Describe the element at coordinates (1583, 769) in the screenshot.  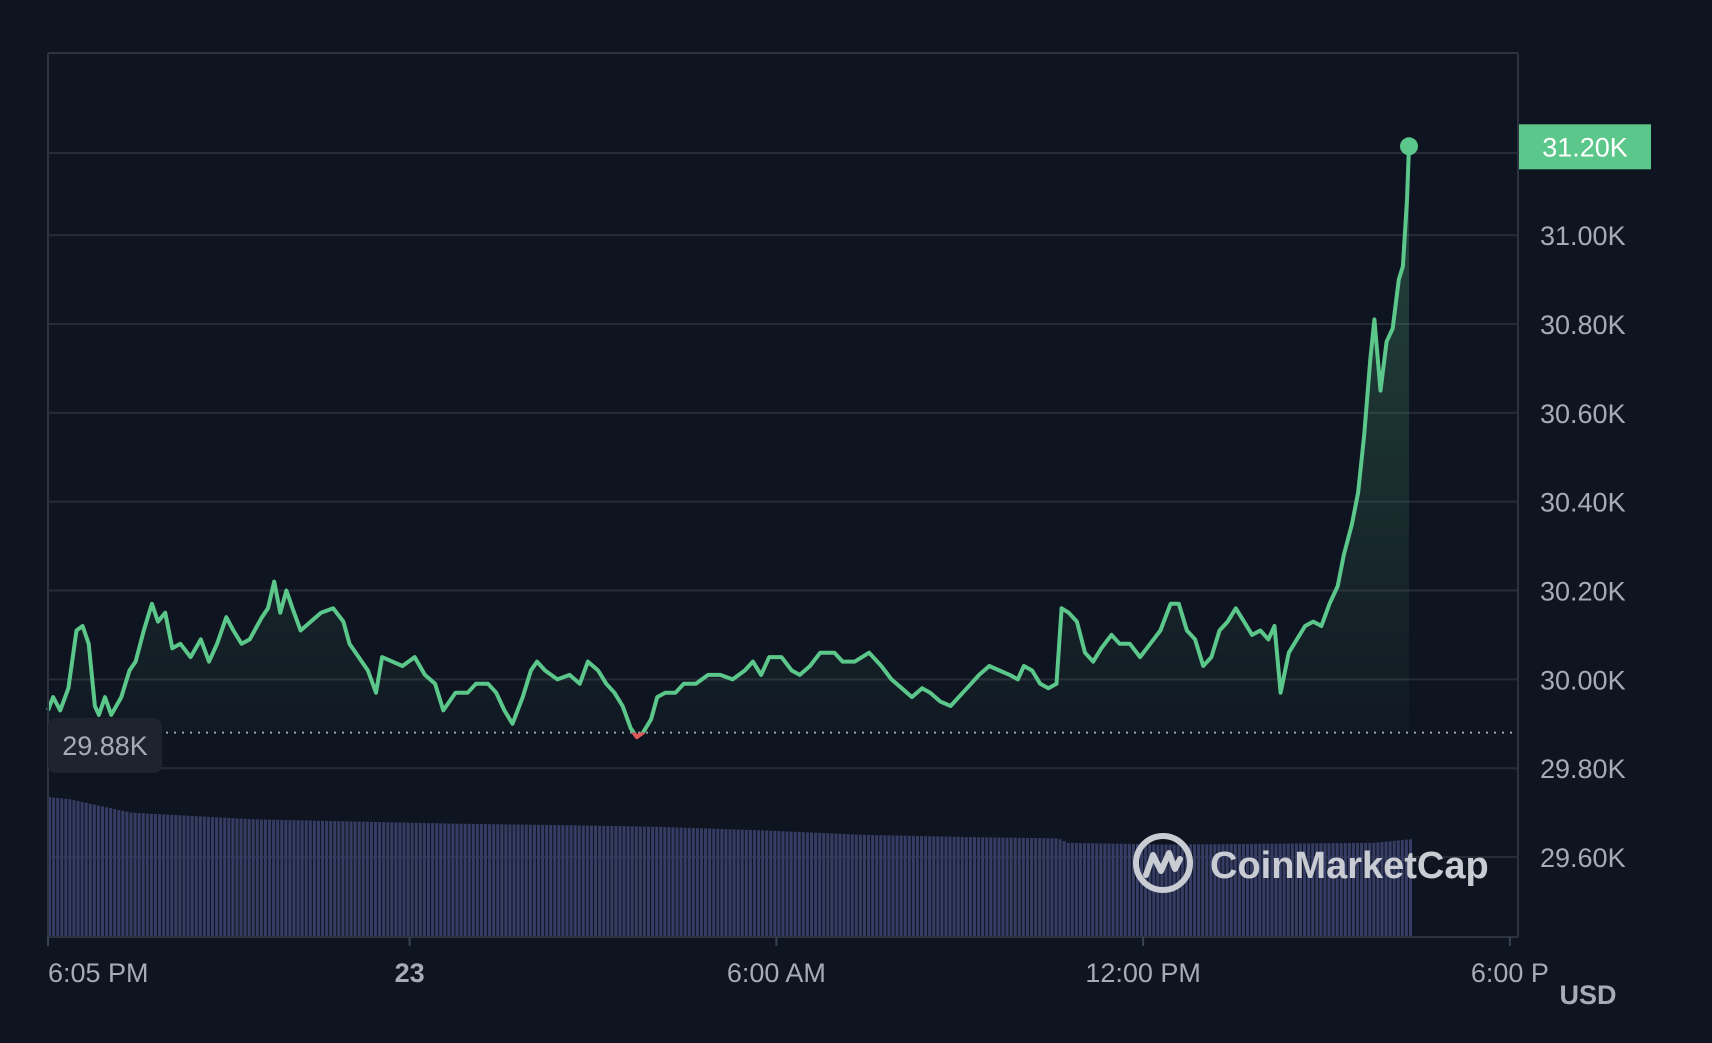
I see `y-tick-label: 29.80K` at that location.